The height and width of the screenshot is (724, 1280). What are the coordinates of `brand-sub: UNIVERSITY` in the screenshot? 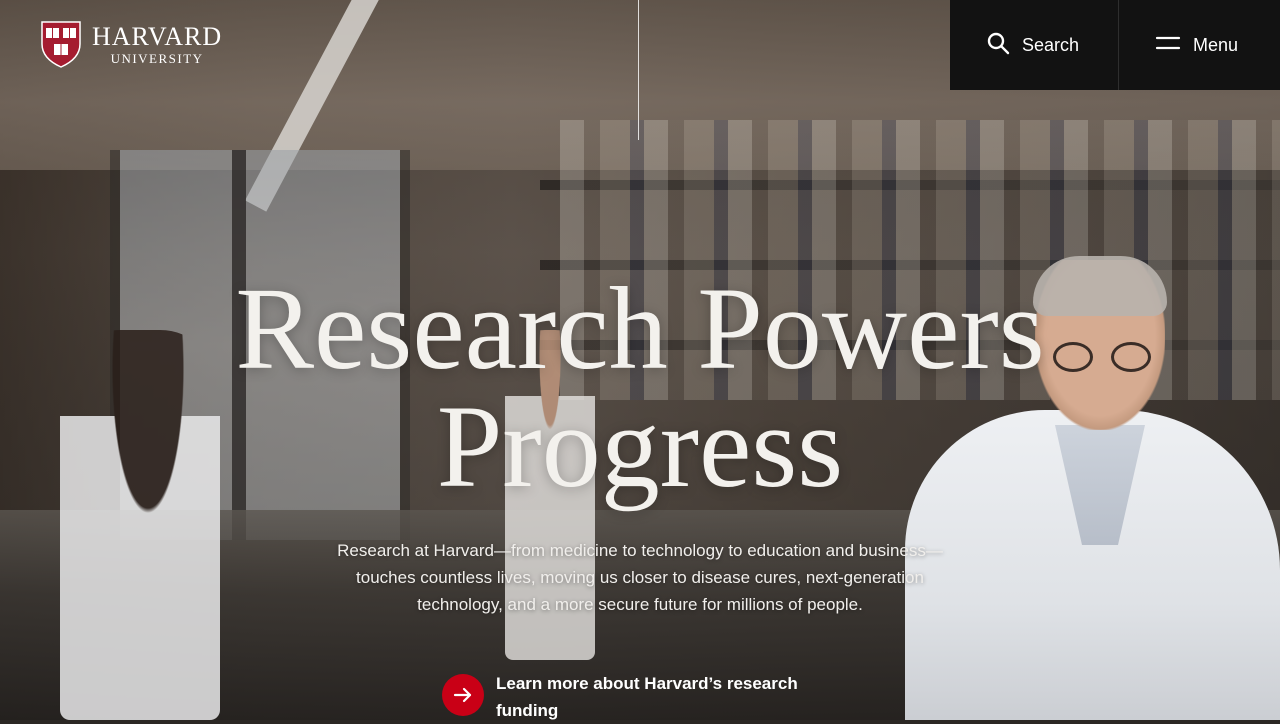 It's located at (157, 58).